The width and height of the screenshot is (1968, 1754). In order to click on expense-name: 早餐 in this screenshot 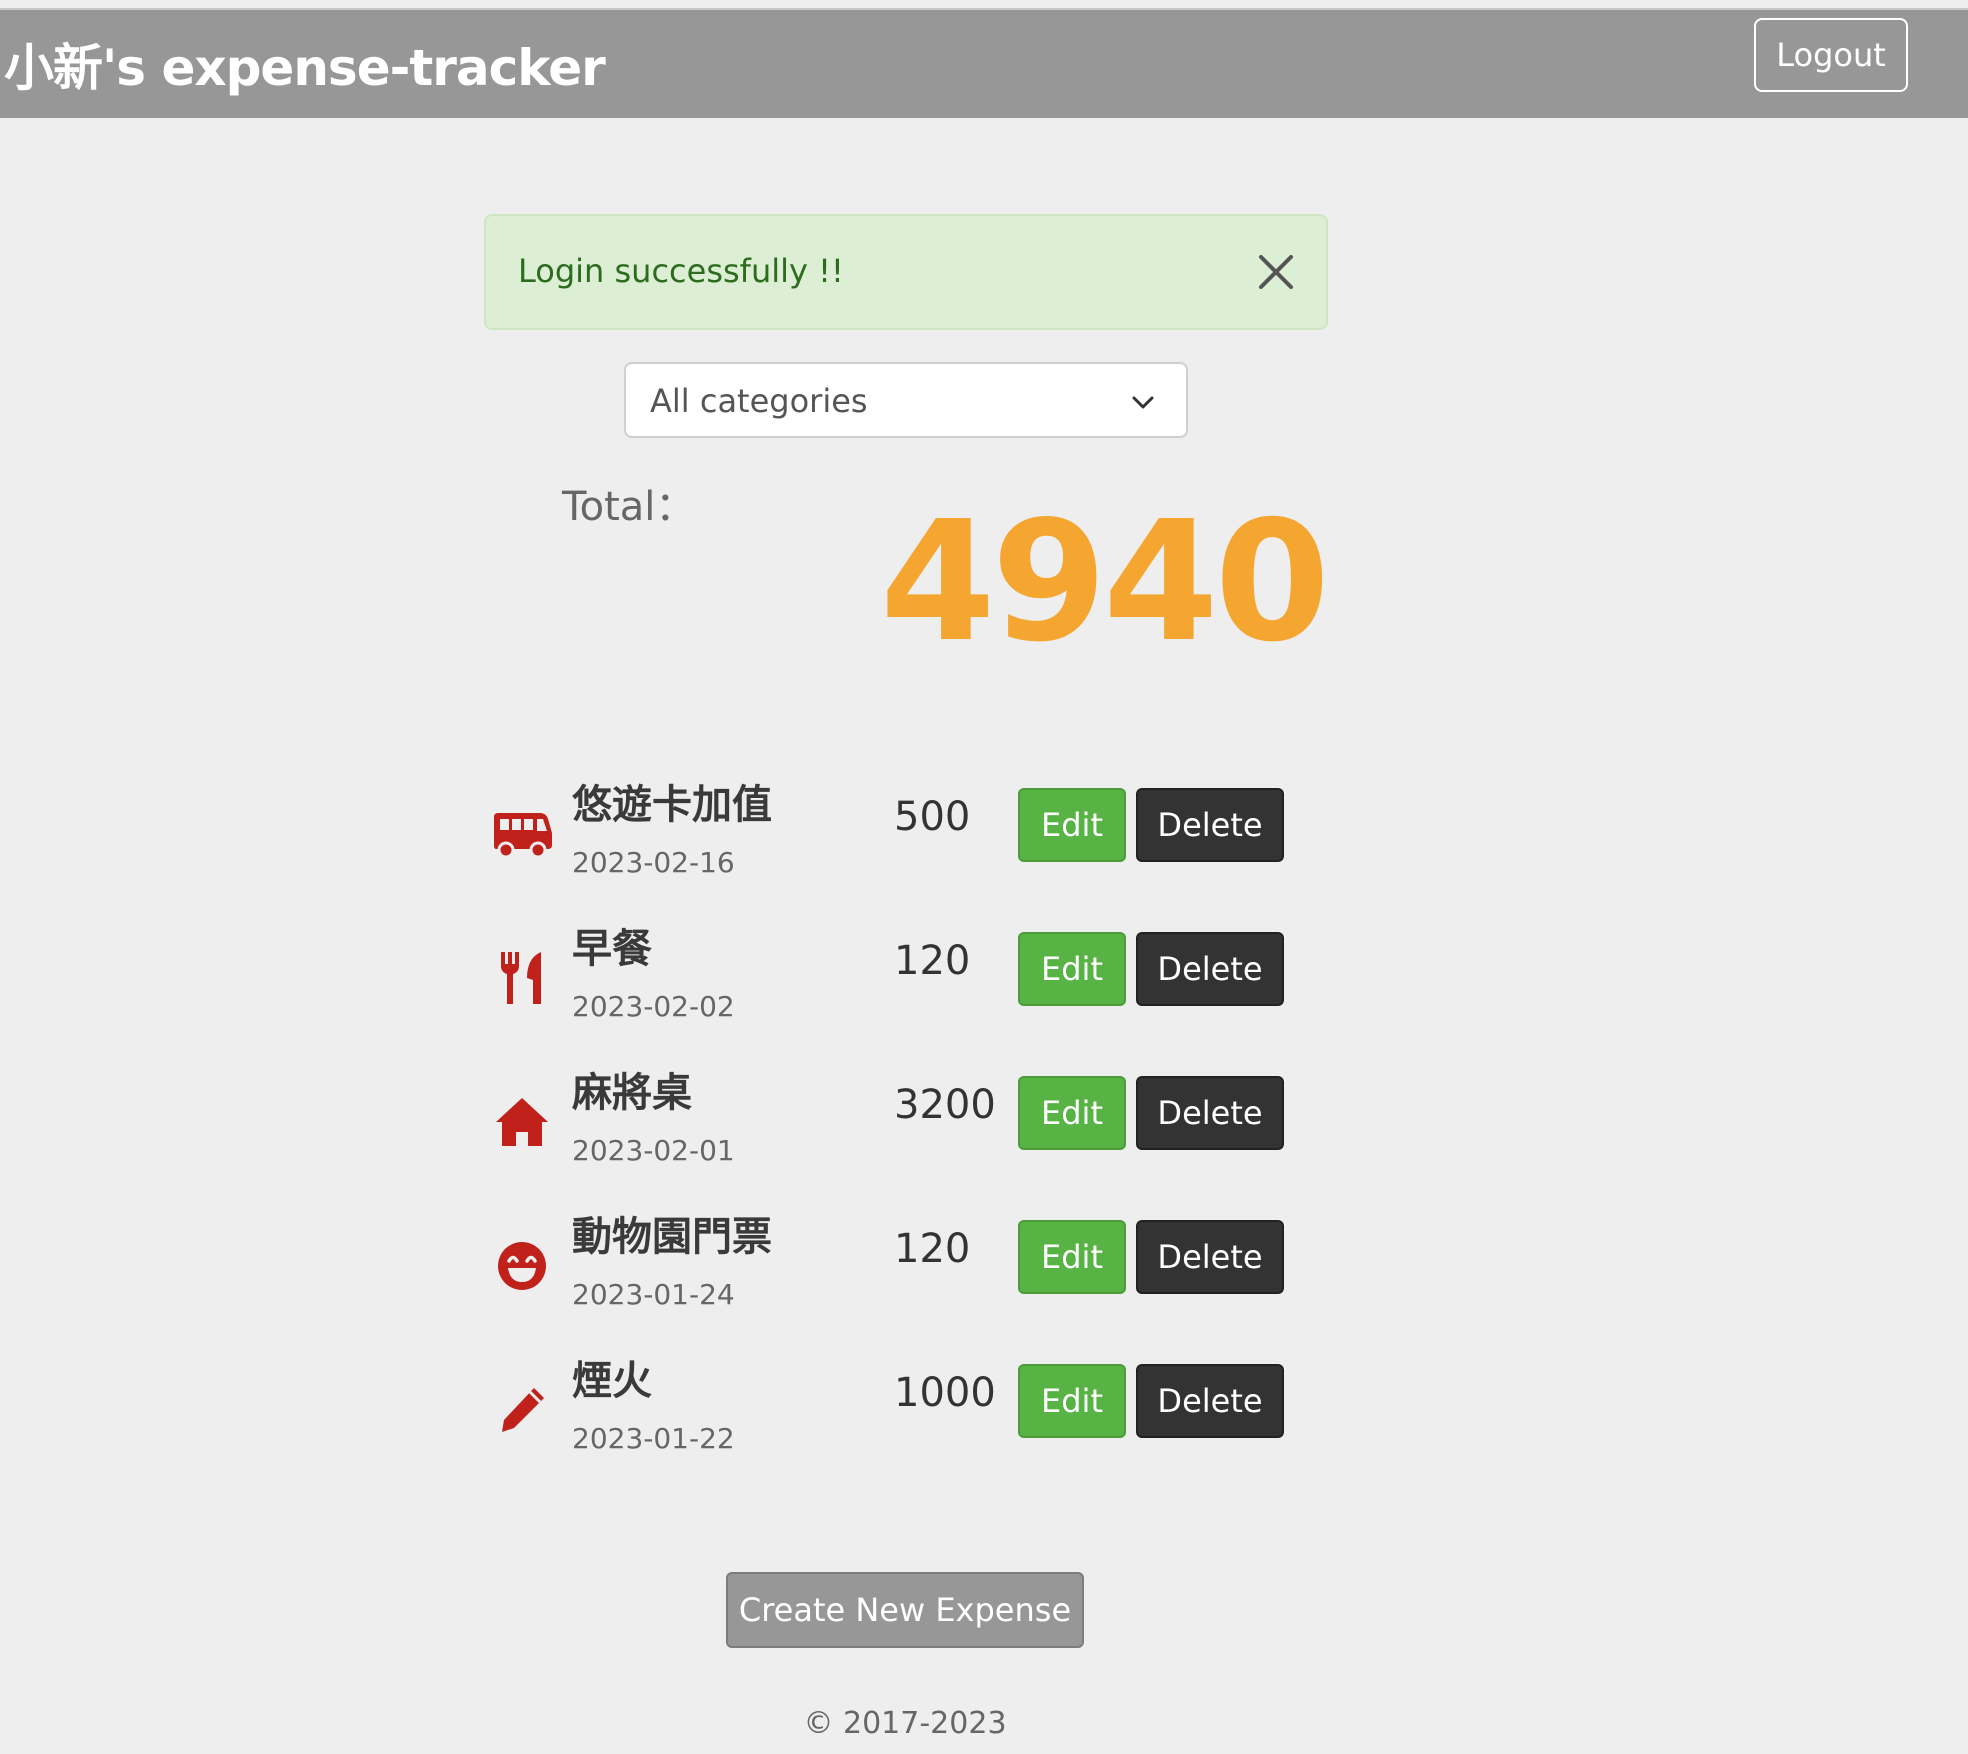, I will do `click(612, 949)`.